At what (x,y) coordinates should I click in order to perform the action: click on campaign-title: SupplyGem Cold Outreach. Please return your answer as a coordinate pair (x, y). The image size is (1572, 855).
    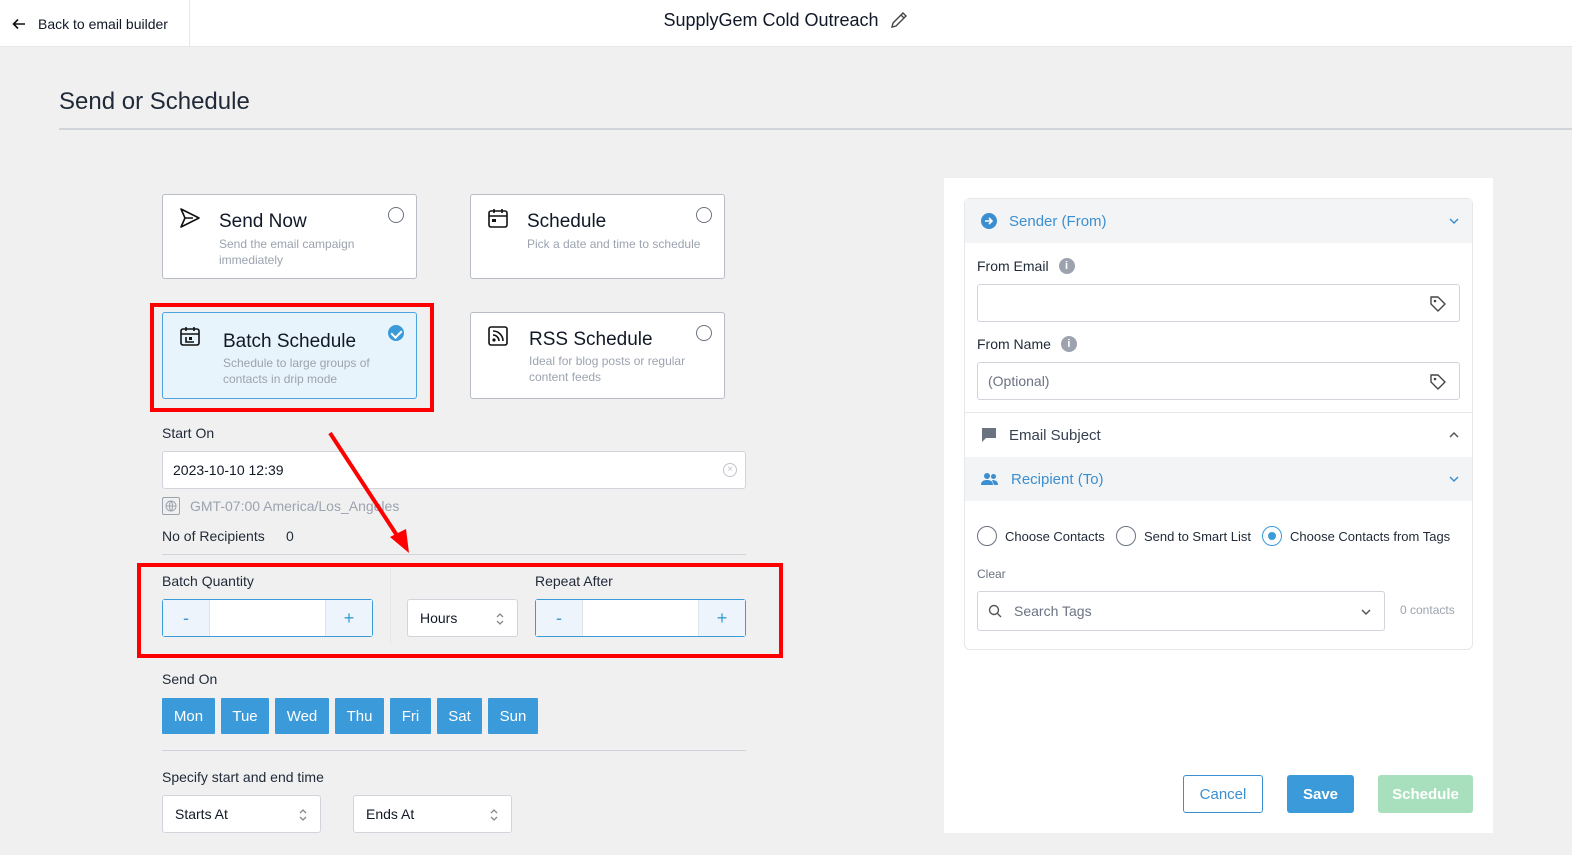
    Looking at the image, I should click on (786, 20).